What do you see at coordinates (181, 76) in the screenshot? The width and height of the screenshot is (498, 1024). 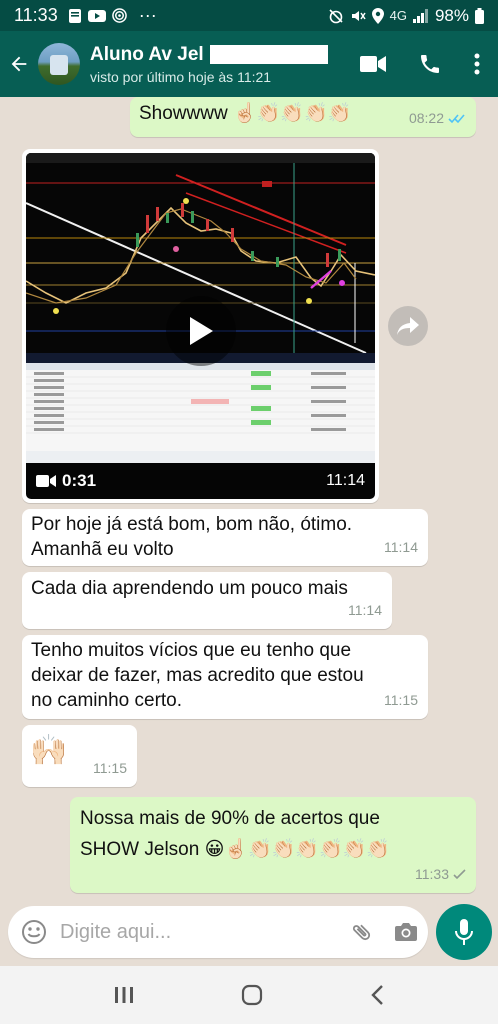 I see `last-seen: visto por último hoje às 11:21` at bounding box center [181, 76].